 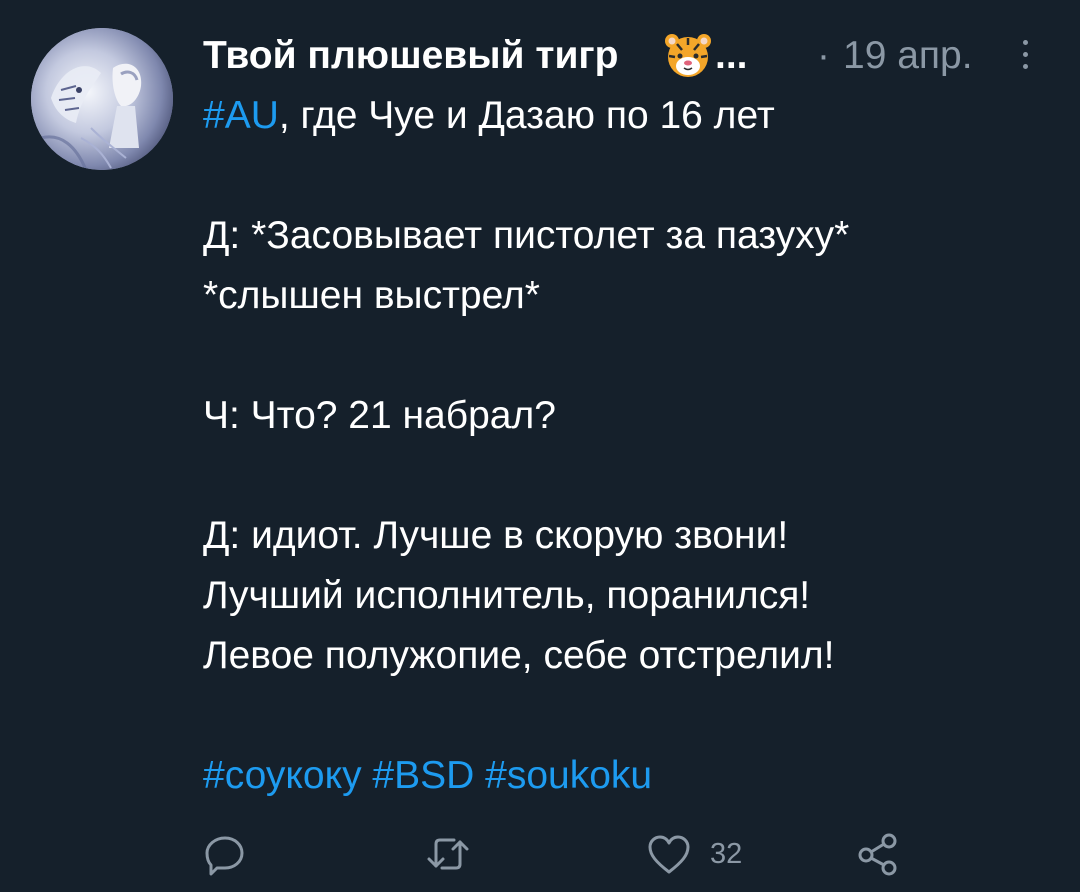 What do you see at coordinates (519, 655) in the screenshot?
I see `tweet-line-7: Левое полужопие, себе отстрелил!` at bounding box center [519, 655].